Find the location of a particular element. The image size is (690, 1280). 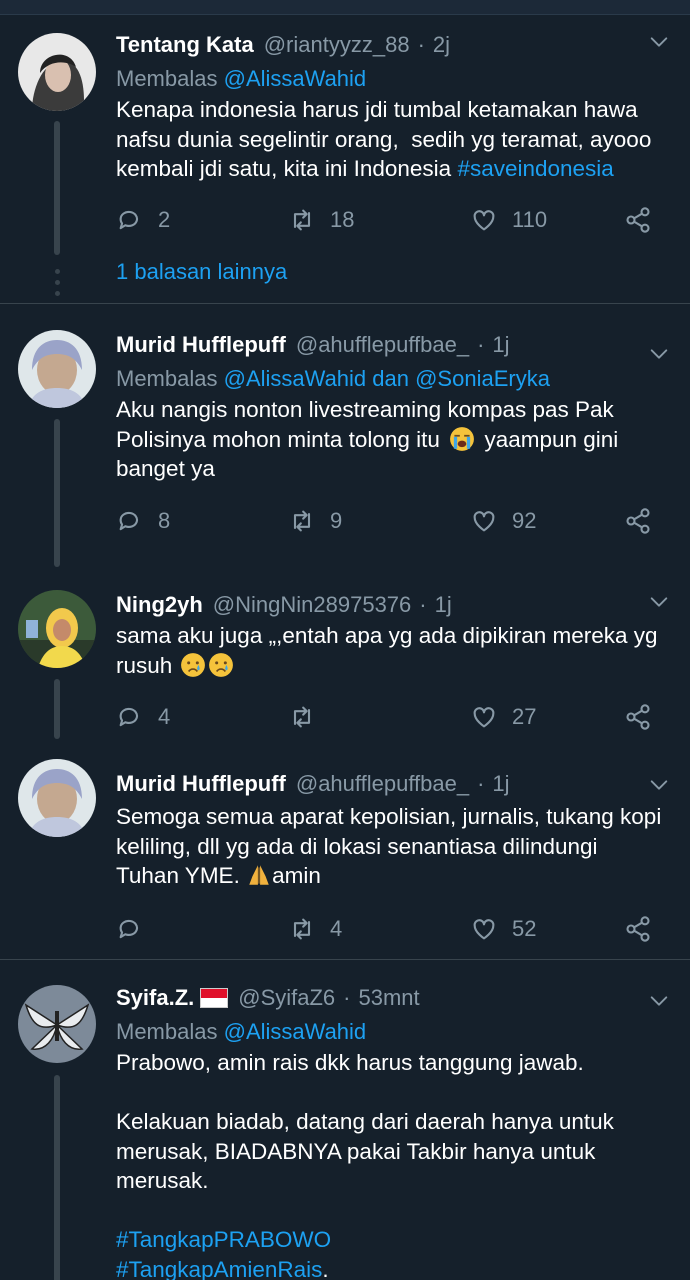

retweet-button is located at coordinates (309, 717).